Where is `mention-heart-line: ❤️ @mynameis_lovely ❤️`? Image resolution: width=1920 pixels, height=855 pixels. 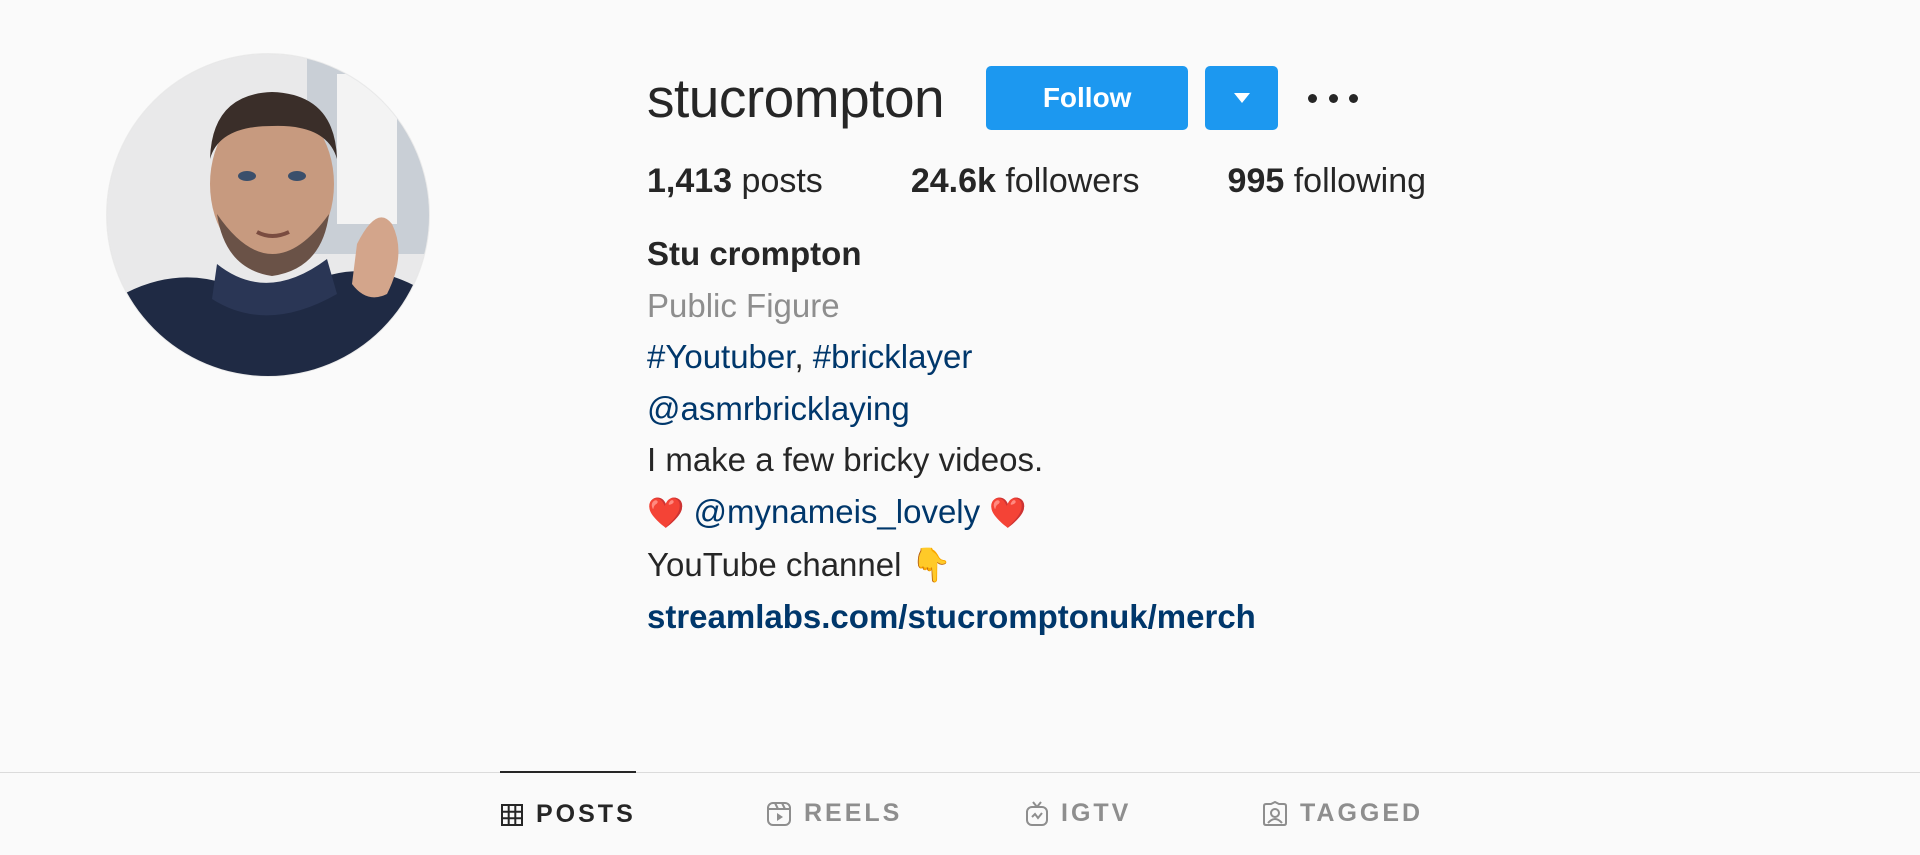 mention-heart-line: ❤️ @mynameis_lovely ❤️ is located at coordinates (1080, 513).